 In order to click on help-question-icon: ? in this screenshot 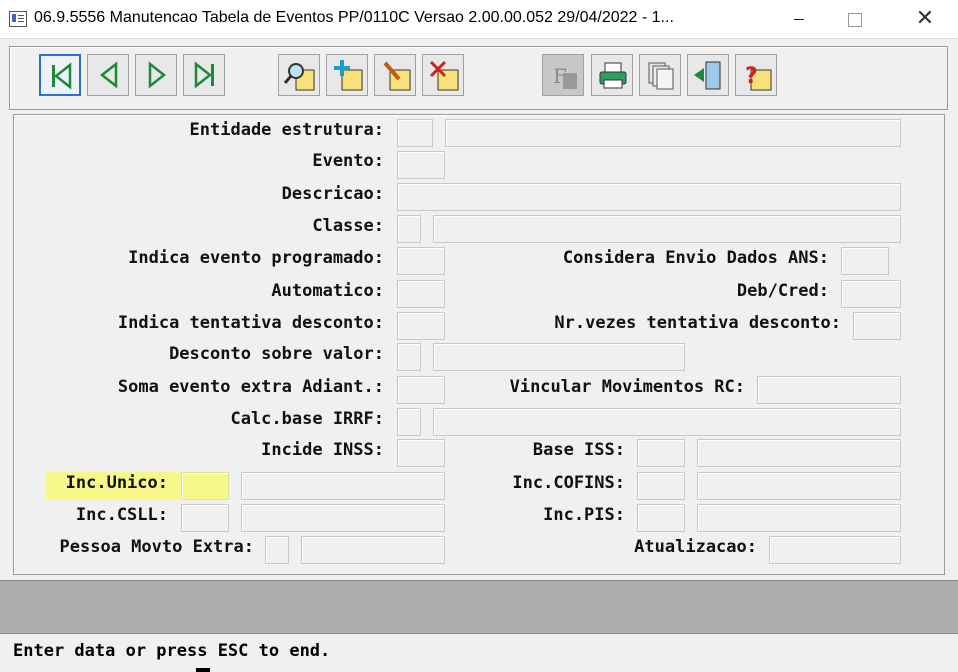, I will do `click(758, 77)`.